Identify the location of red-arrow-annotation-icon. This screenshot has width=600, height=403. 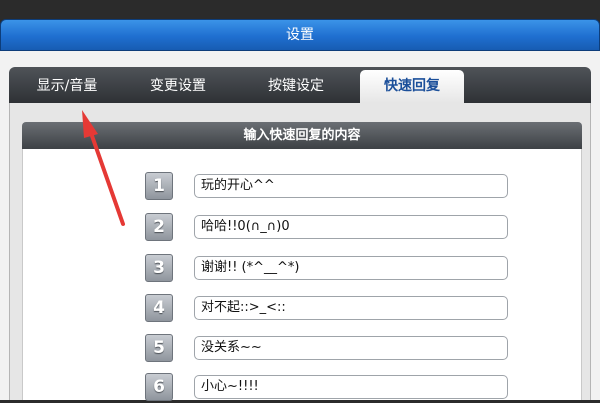
(103, 168).